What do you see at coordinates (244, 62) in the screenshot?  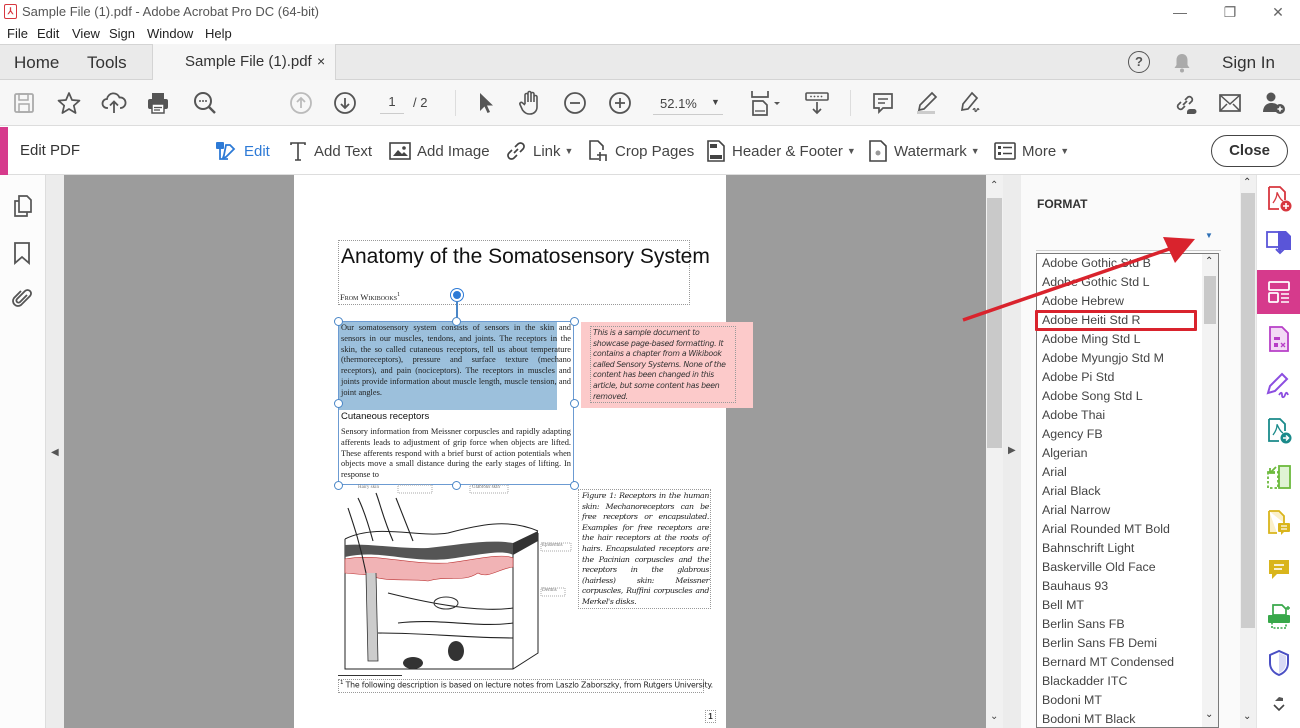 I see `tab-document: Sample File (1).pdf ×` at bounding box center [244, 62].